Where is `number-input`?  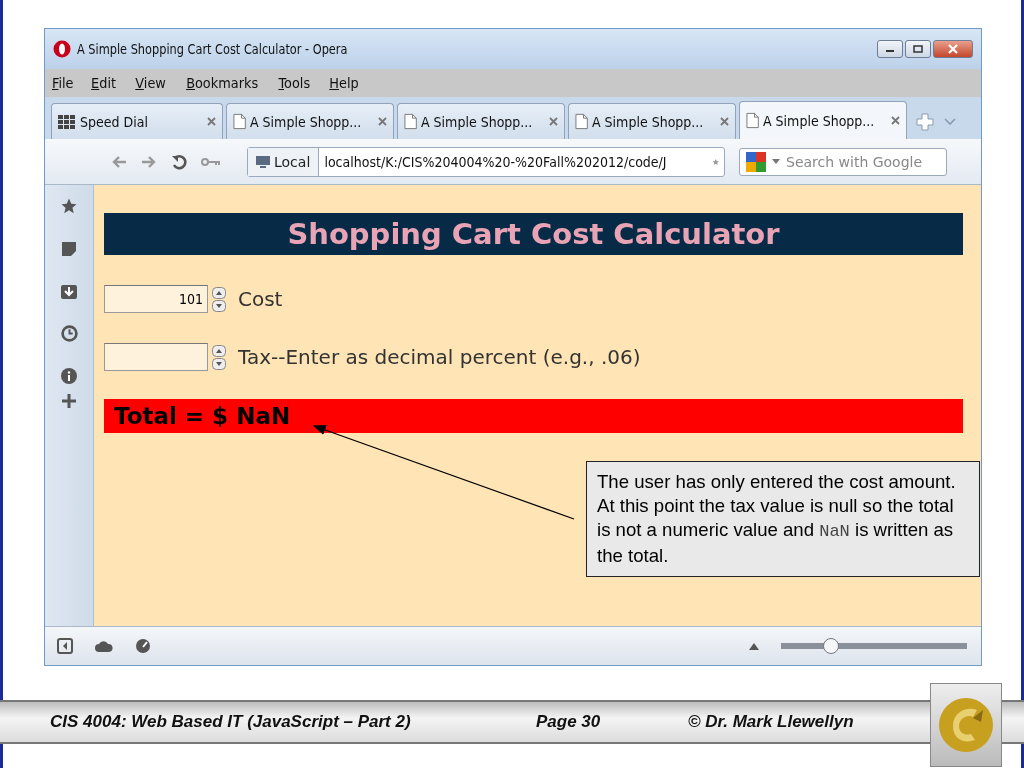
number-input is located at coordinates (156, 357).